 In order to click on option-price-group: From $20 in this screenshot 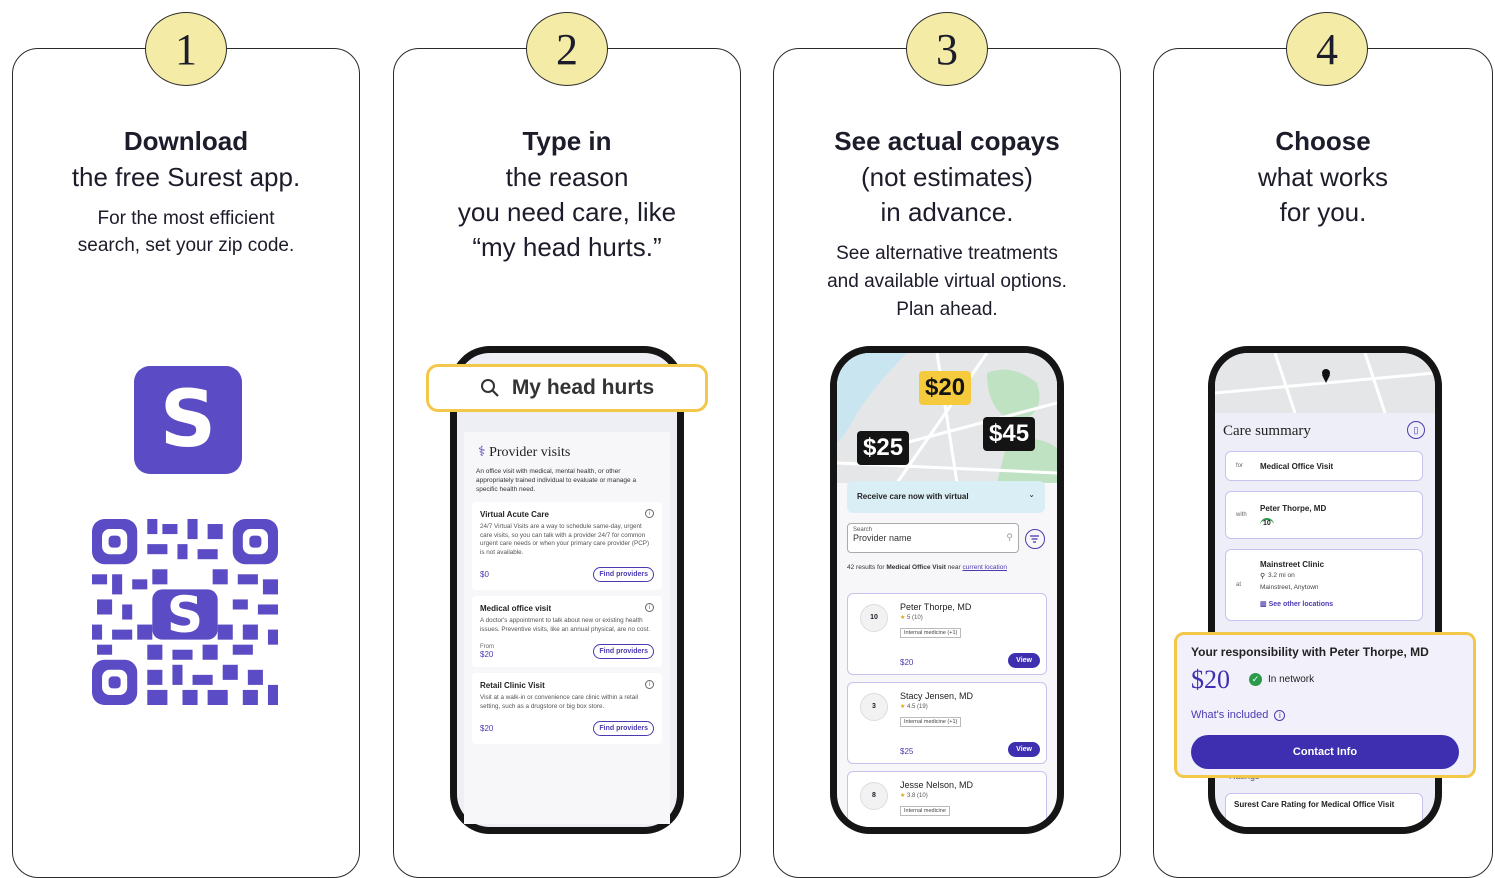, I will do `click(487, 651)`.